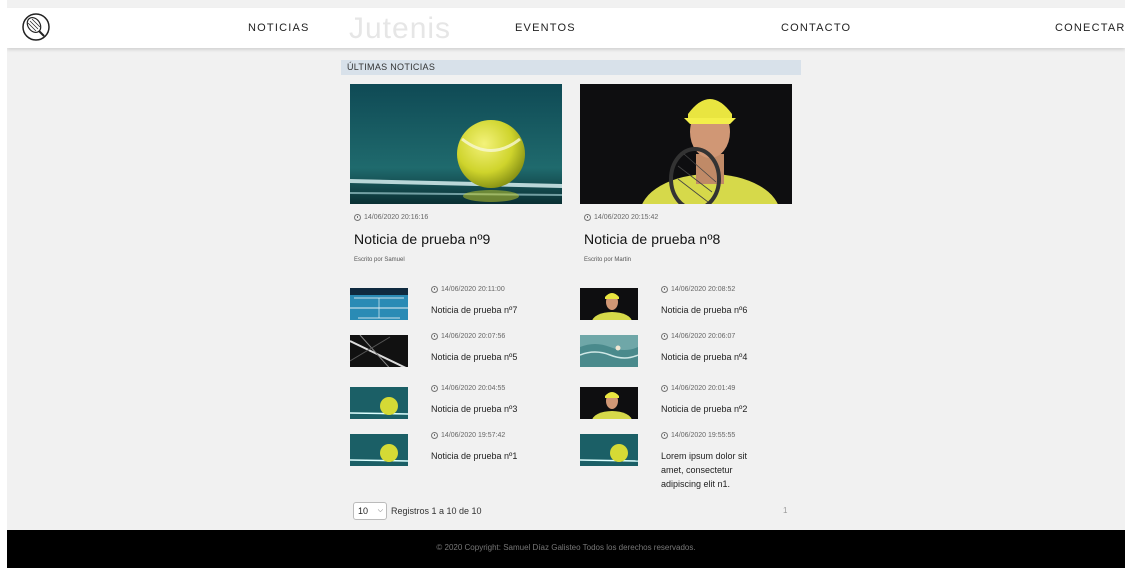 This screenshot has width=1132, height=568. What do you see at coordinates (456, 144) in the screenshot?
I see `news-image-tennis-ball` at bounding box center [456, 144].